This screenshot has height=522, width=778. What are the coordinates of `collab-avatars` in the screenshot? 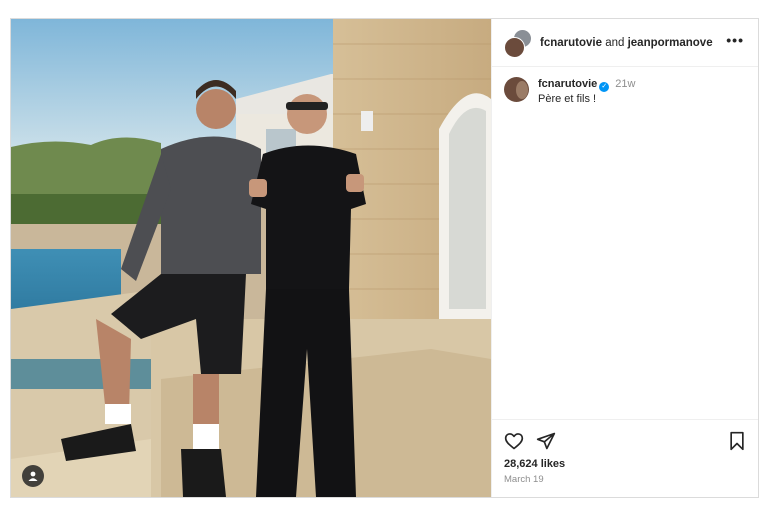 It's located at (518, 43).